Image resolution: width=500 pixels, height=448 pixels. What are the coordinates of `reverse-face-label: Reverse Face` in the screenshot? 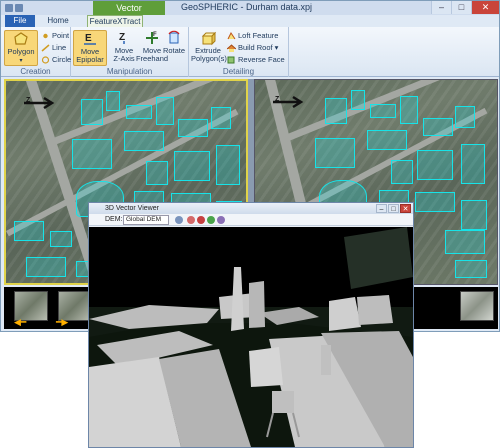 It's located at (261, 59).